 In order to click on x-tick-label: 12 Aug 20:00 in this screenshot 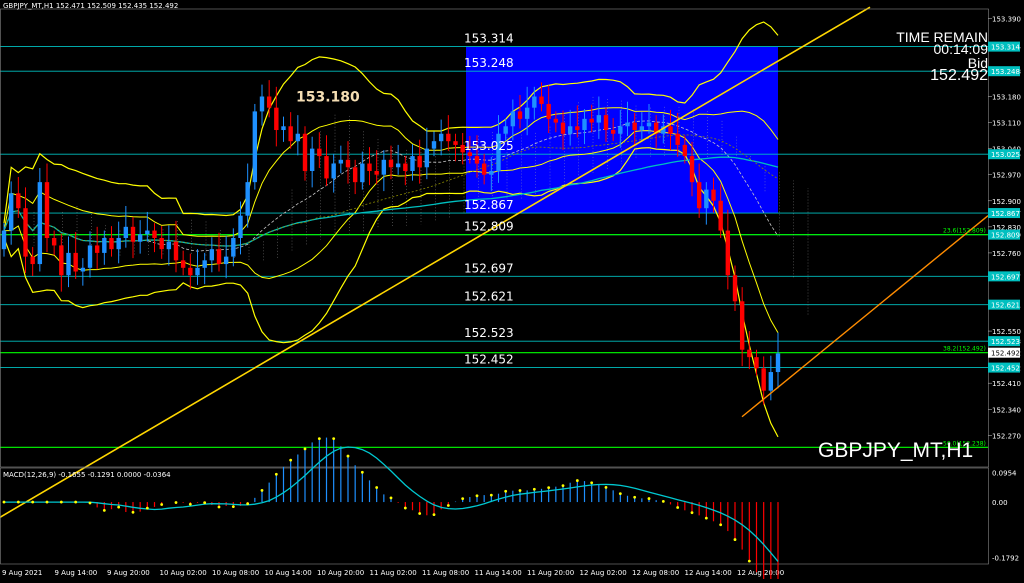, I will do `click(760, 573)`.